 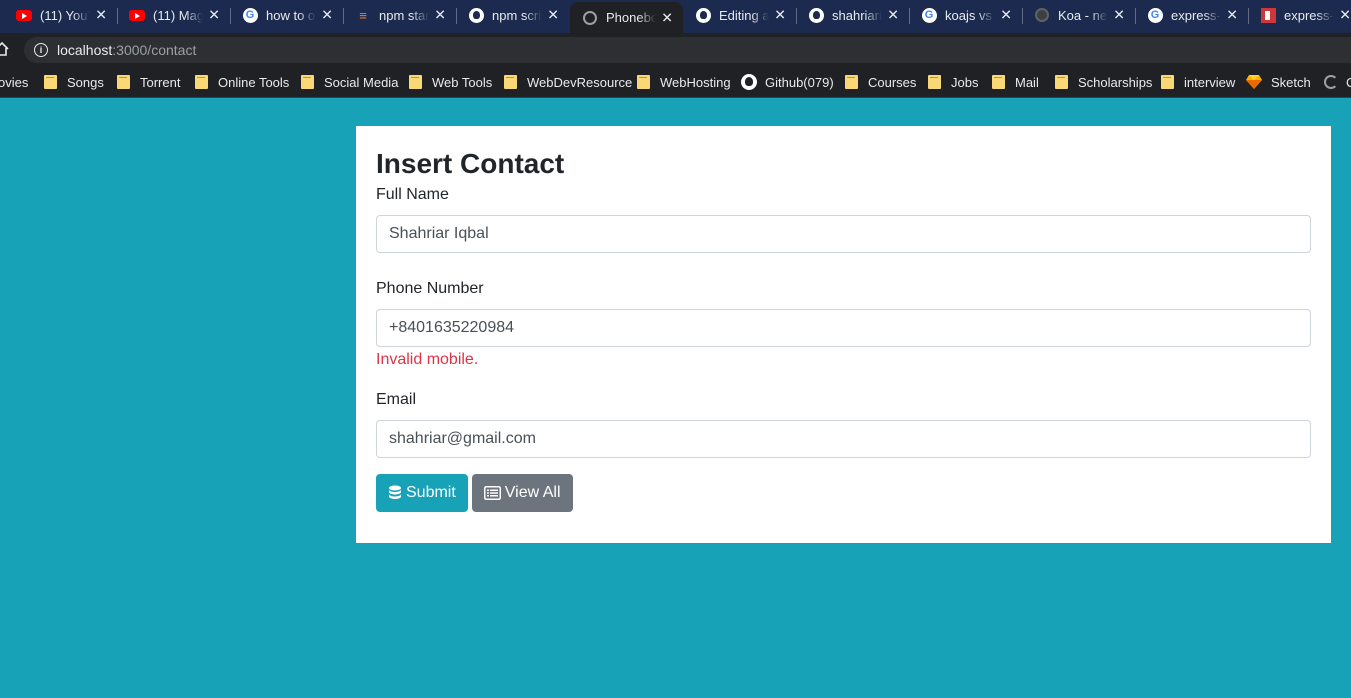 I want to click on submit-label: Submit, so click(x=431, y=492).